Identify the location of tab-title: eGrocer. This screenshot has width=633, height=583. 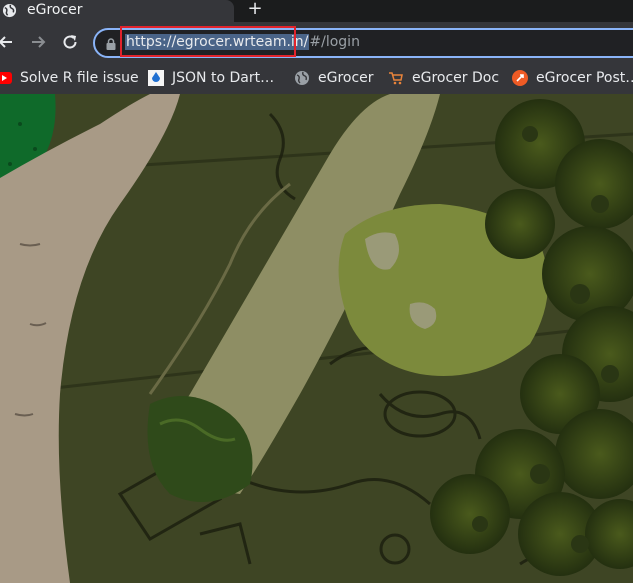
(55, 10).